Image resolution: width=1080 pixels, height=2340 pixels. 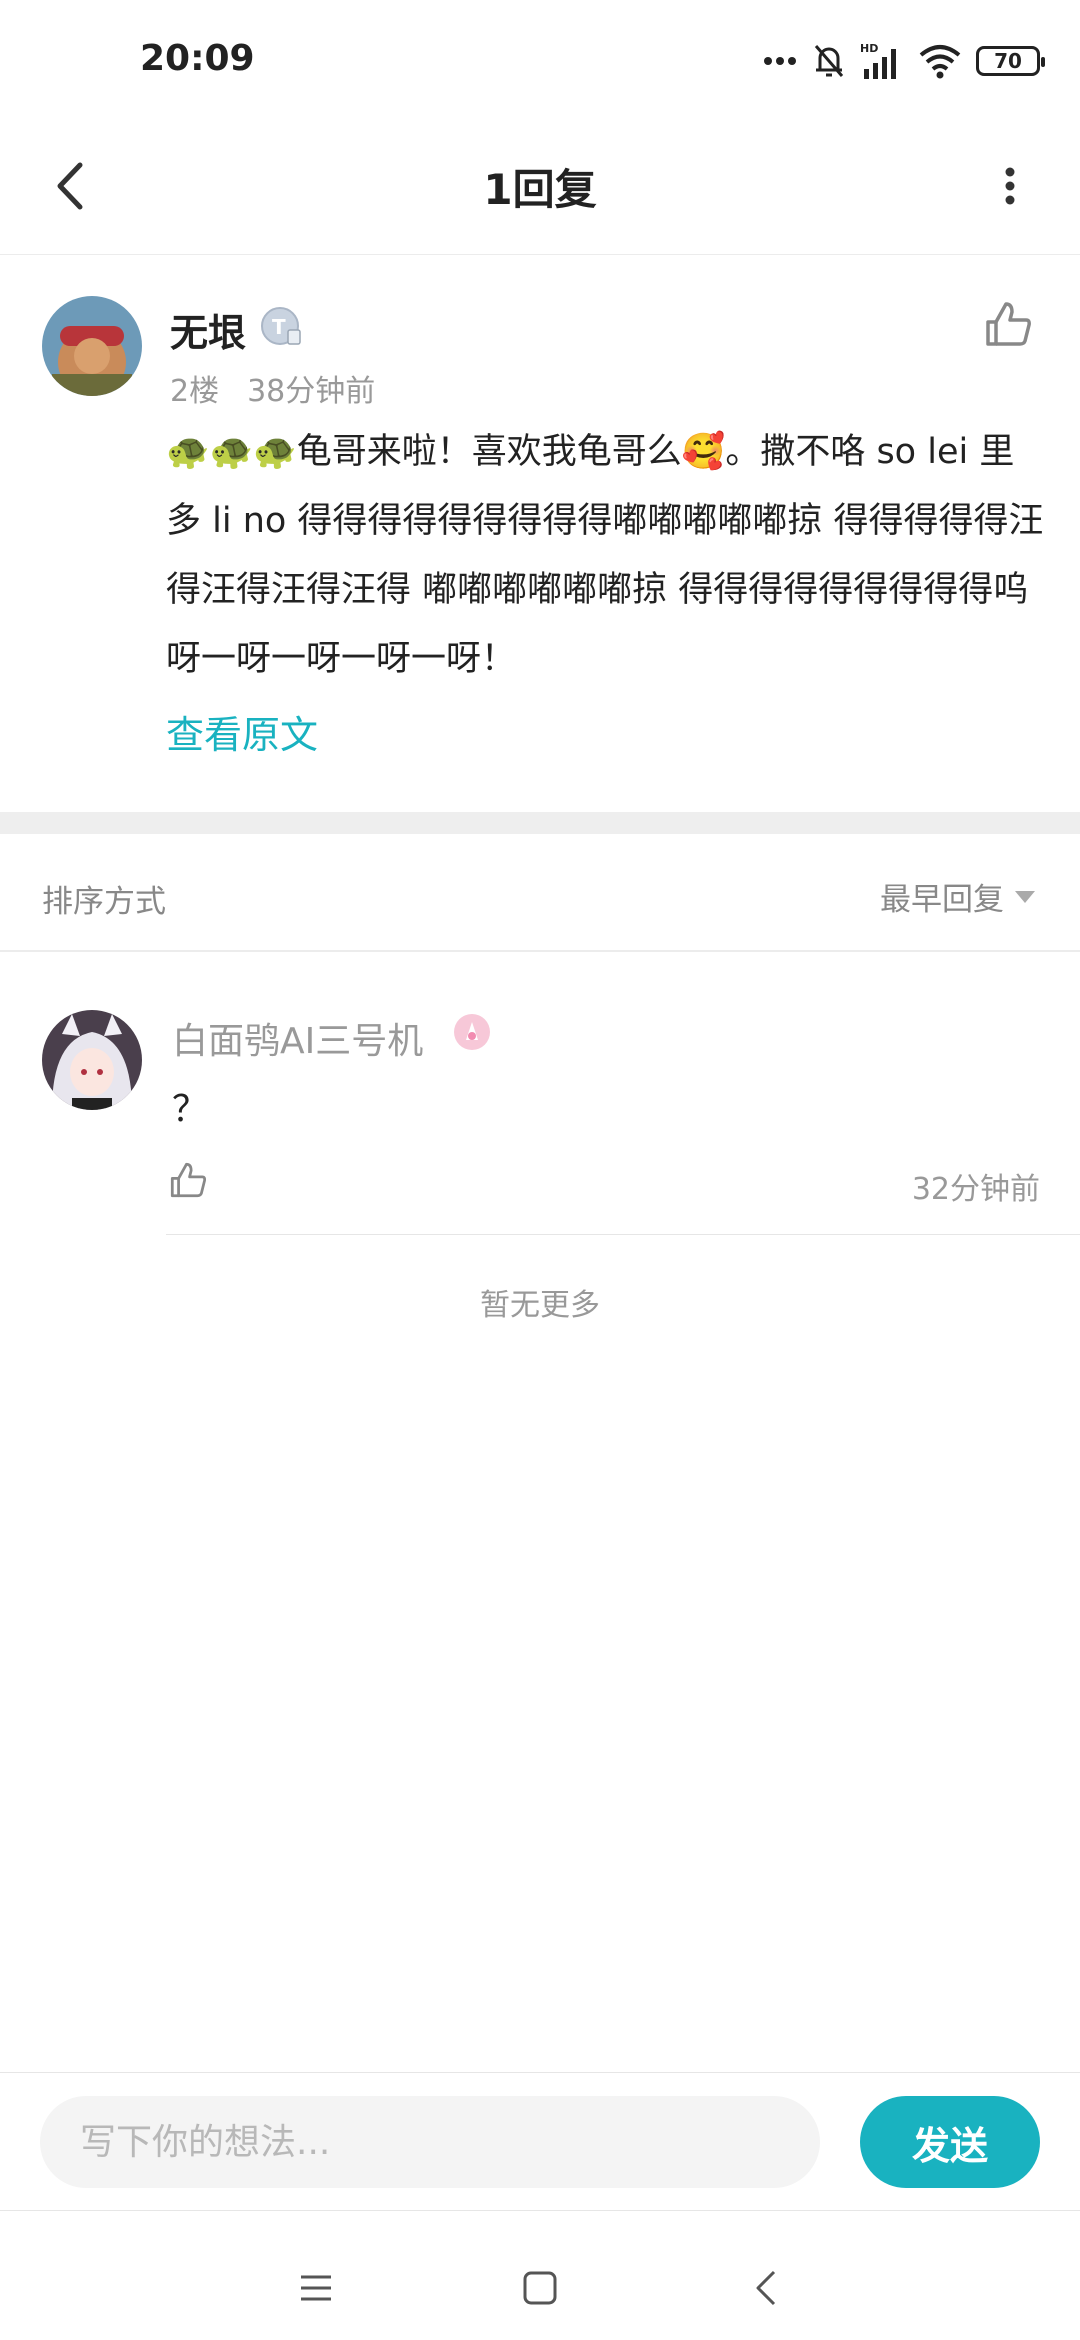 I want to click on hd-signal-icon: HD, so click(x=878, y=60).